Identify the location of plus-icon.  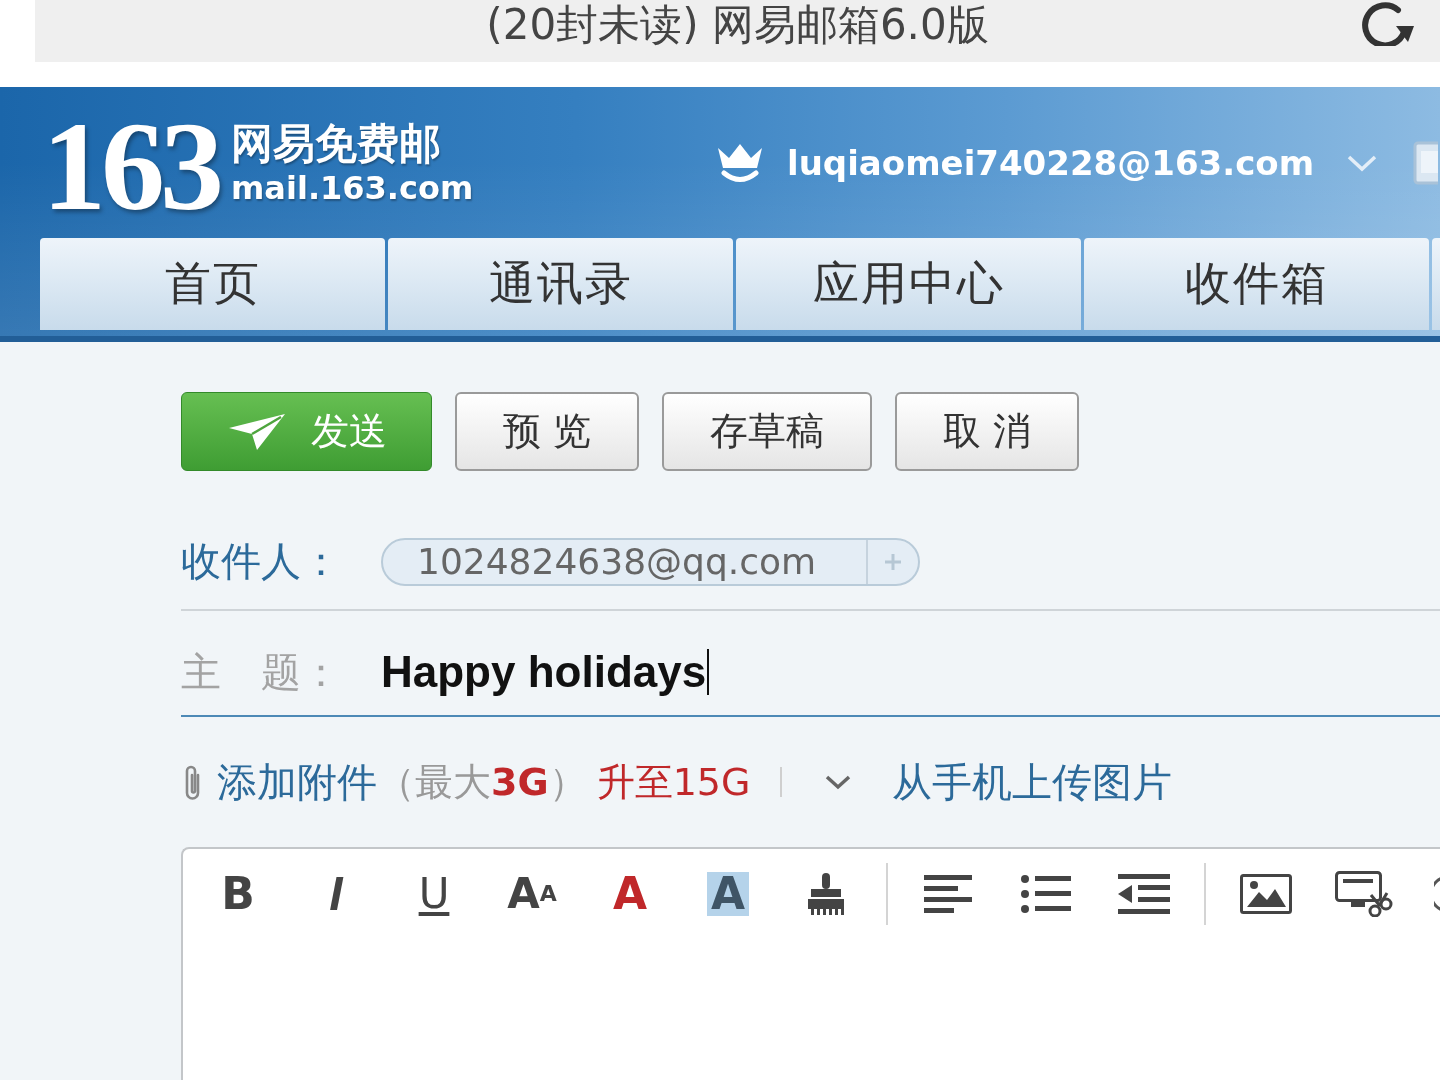
(893, 561).